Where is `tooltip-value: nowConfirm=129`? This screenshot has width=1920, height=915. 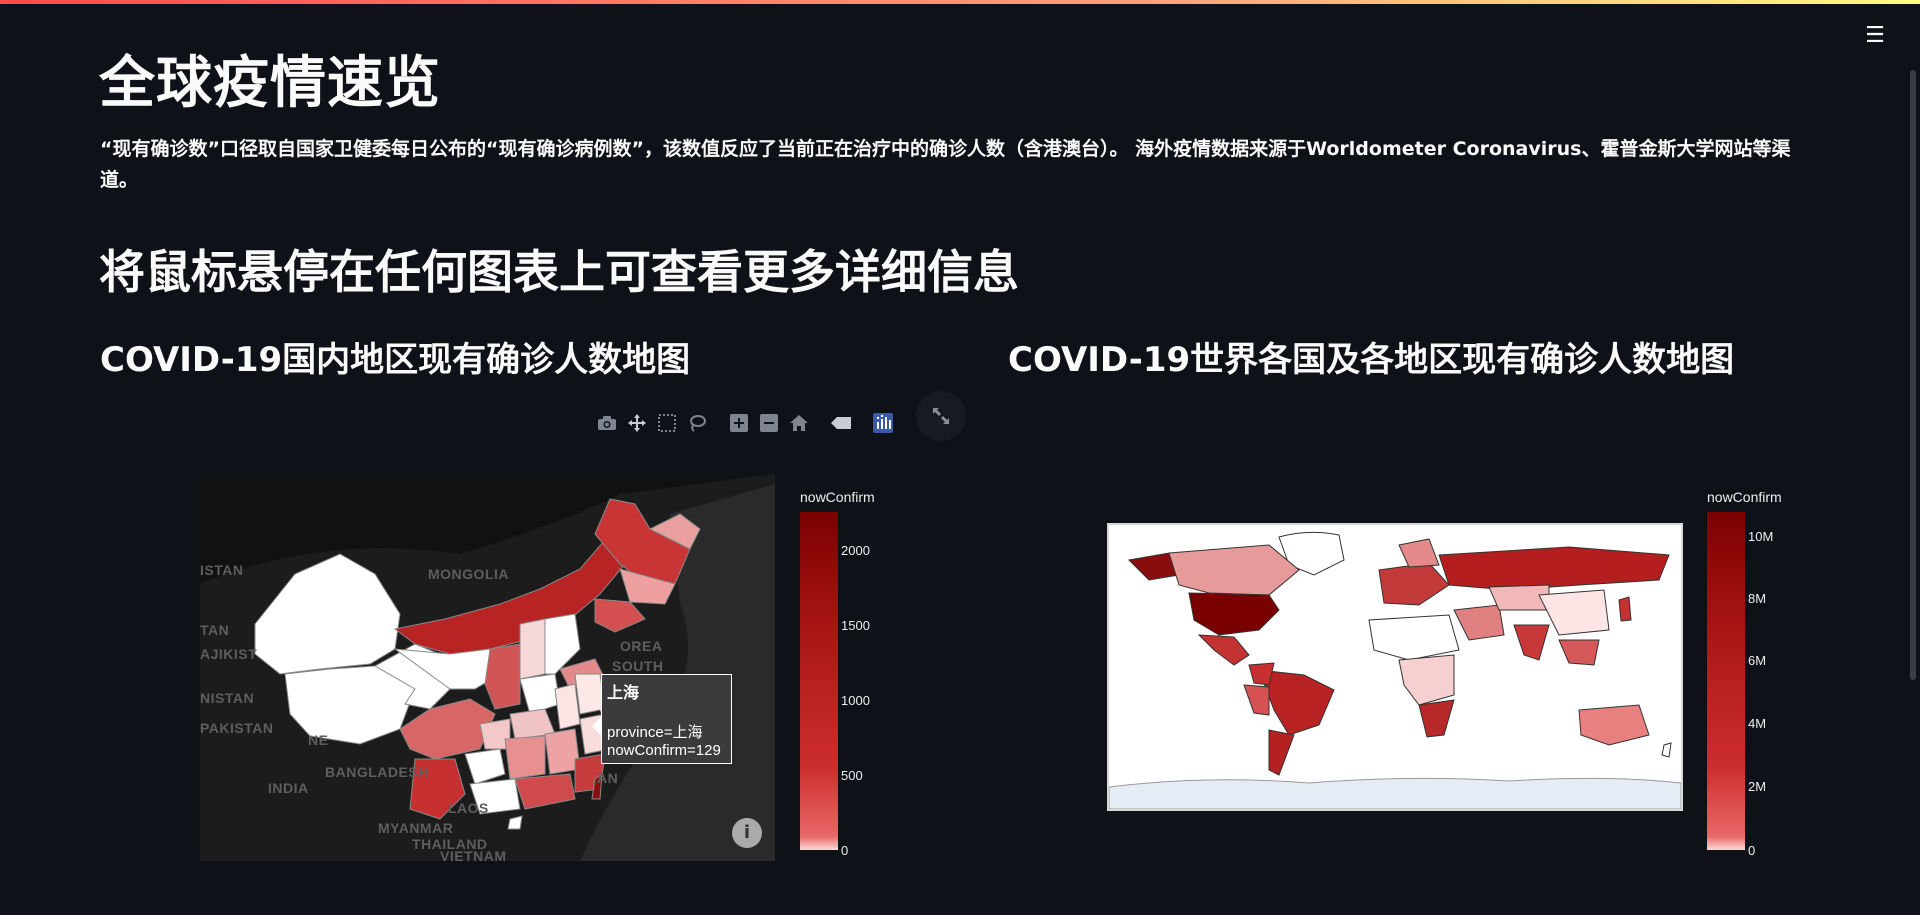
tooltip-value: nowConfirm=129 is located at coordinates (664, 750).